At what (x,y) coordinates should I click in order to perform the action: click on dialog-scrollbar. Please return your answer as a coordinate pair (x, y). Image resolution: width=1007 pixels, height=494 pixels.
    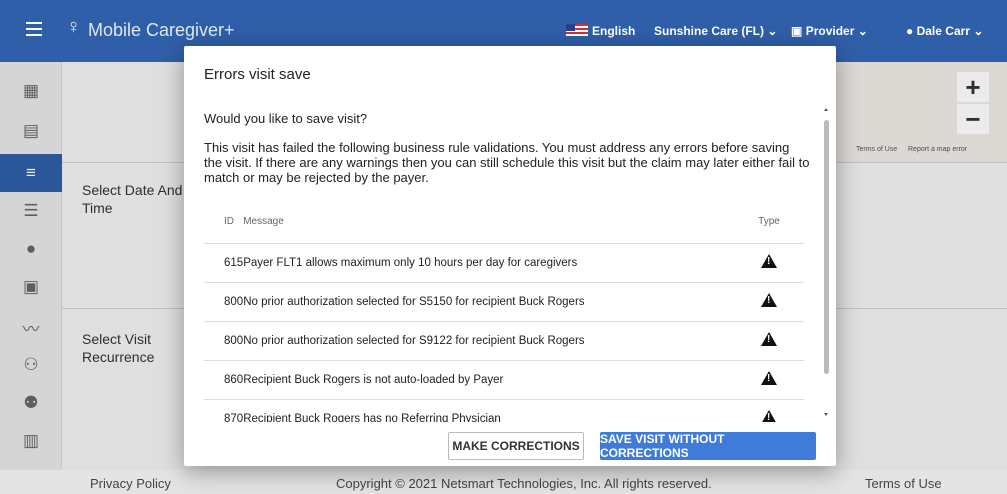
    Looking at the image, I should click on (826, 262).